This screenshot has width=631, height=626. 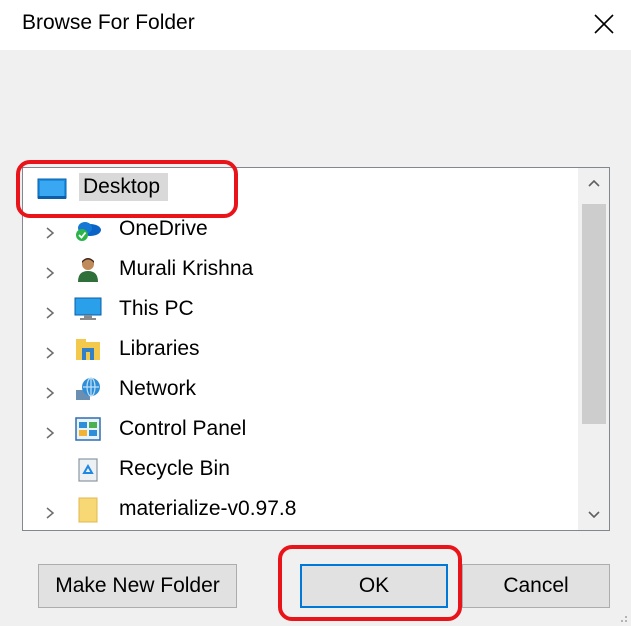 What do you see at coordinates (163, 228) in the screenshot?
I see `tree-item-label: OneDrive` at bounding box center [163, 228].